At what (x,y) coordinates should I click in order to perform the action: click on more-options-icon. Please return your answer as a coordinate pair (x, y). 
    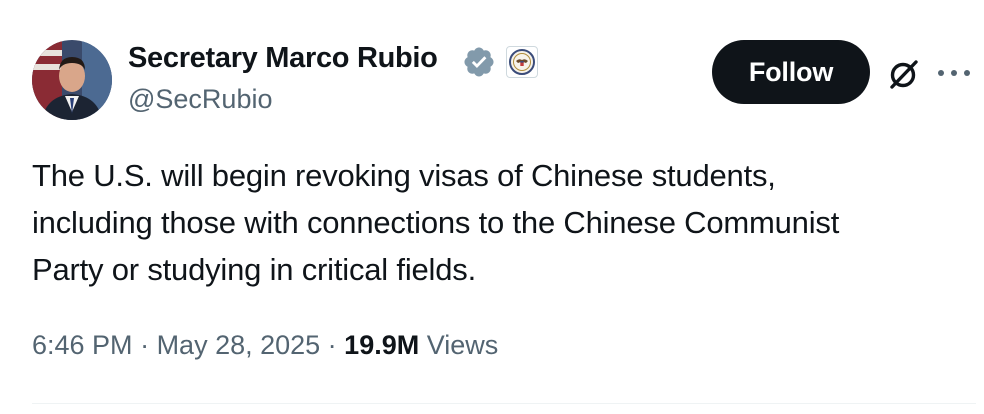
    Looking at the image, I should click on (954, 73).